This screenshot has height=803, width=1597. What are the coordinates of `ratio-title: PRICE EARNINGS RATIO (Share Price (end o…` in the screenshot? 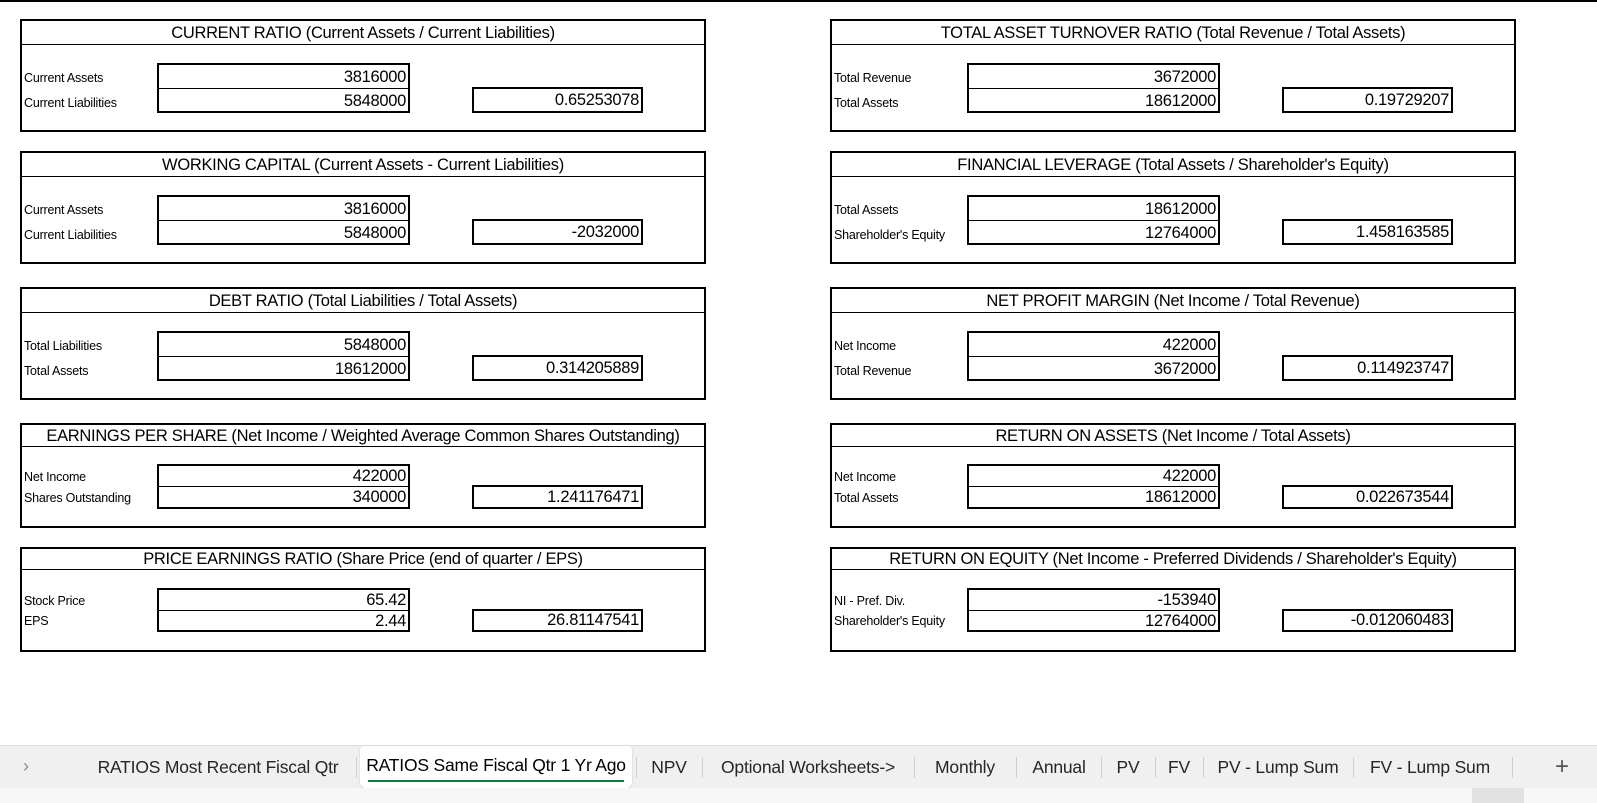 It's located at (363, 559).